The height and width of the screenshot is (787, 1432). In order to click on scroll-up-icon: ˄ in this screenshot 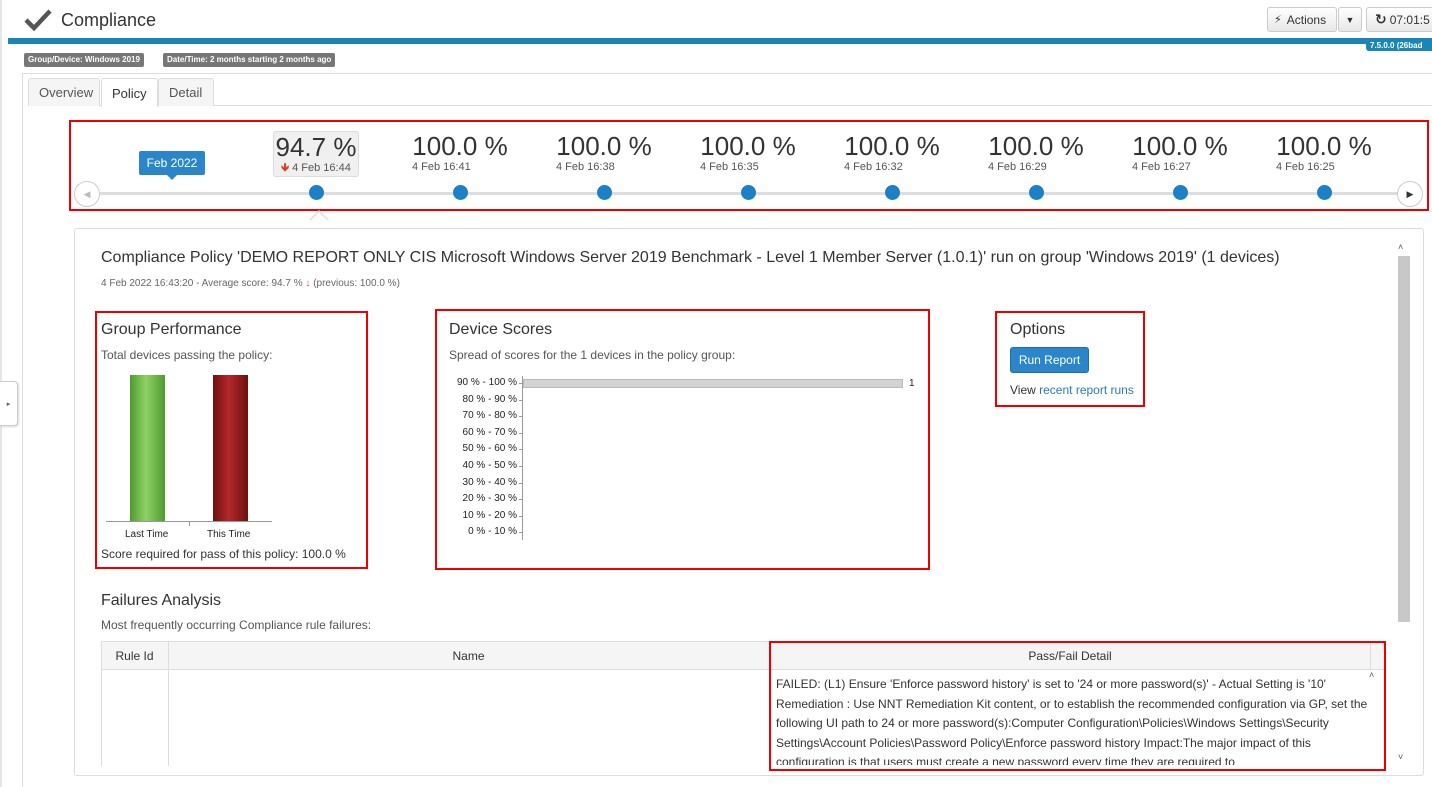, I will do `click(1400, 247)`.